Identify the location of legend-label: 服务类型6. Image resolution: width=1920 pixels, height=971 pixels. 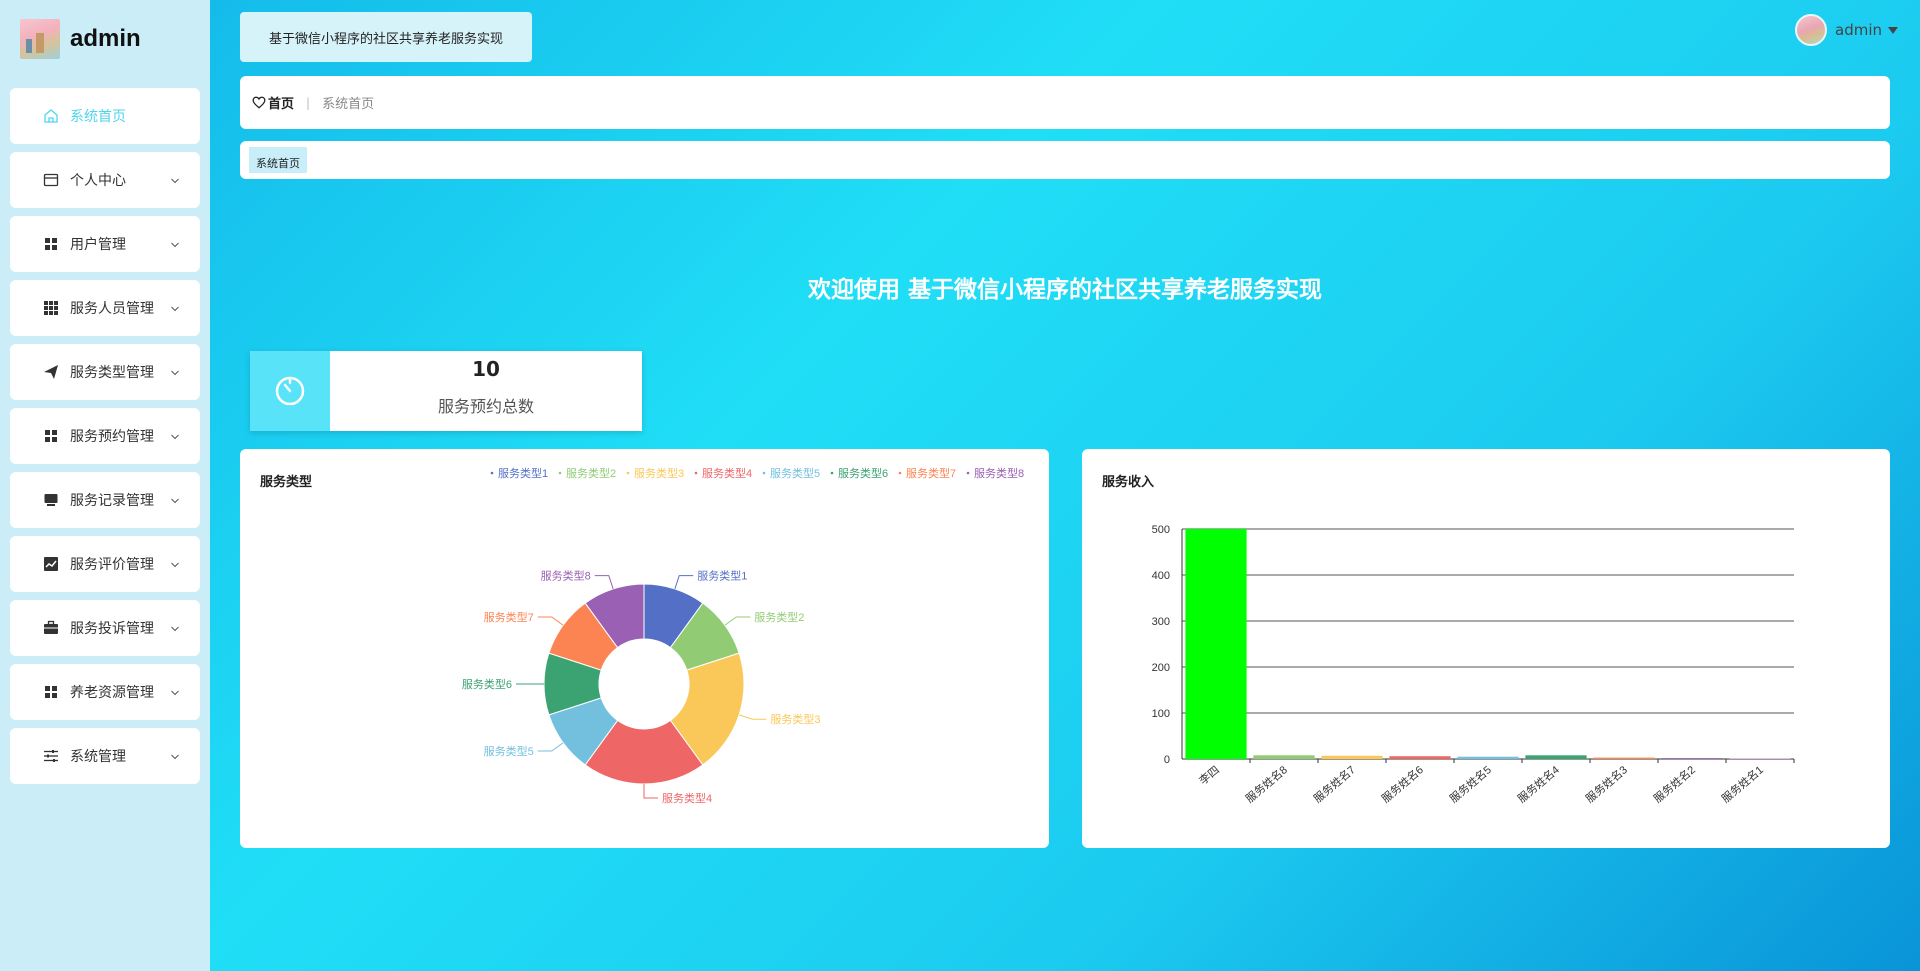
(863, 473).